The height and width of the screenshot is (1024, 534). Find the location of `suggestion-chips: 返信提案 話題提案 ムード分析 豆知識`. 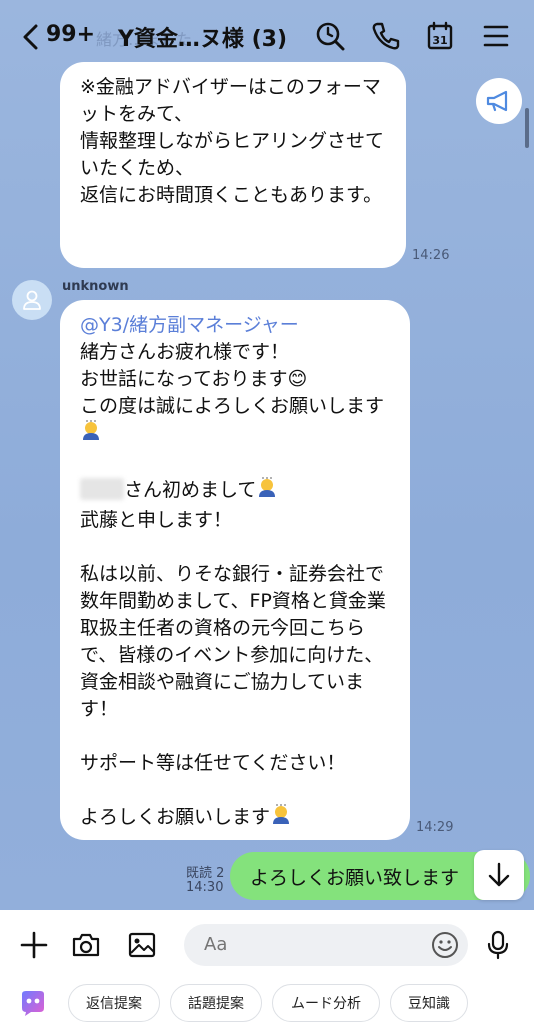

suggestion-chips: 返信提案 話題提案 ムード分析 豆知識 is located at coordinates (267, 1002).